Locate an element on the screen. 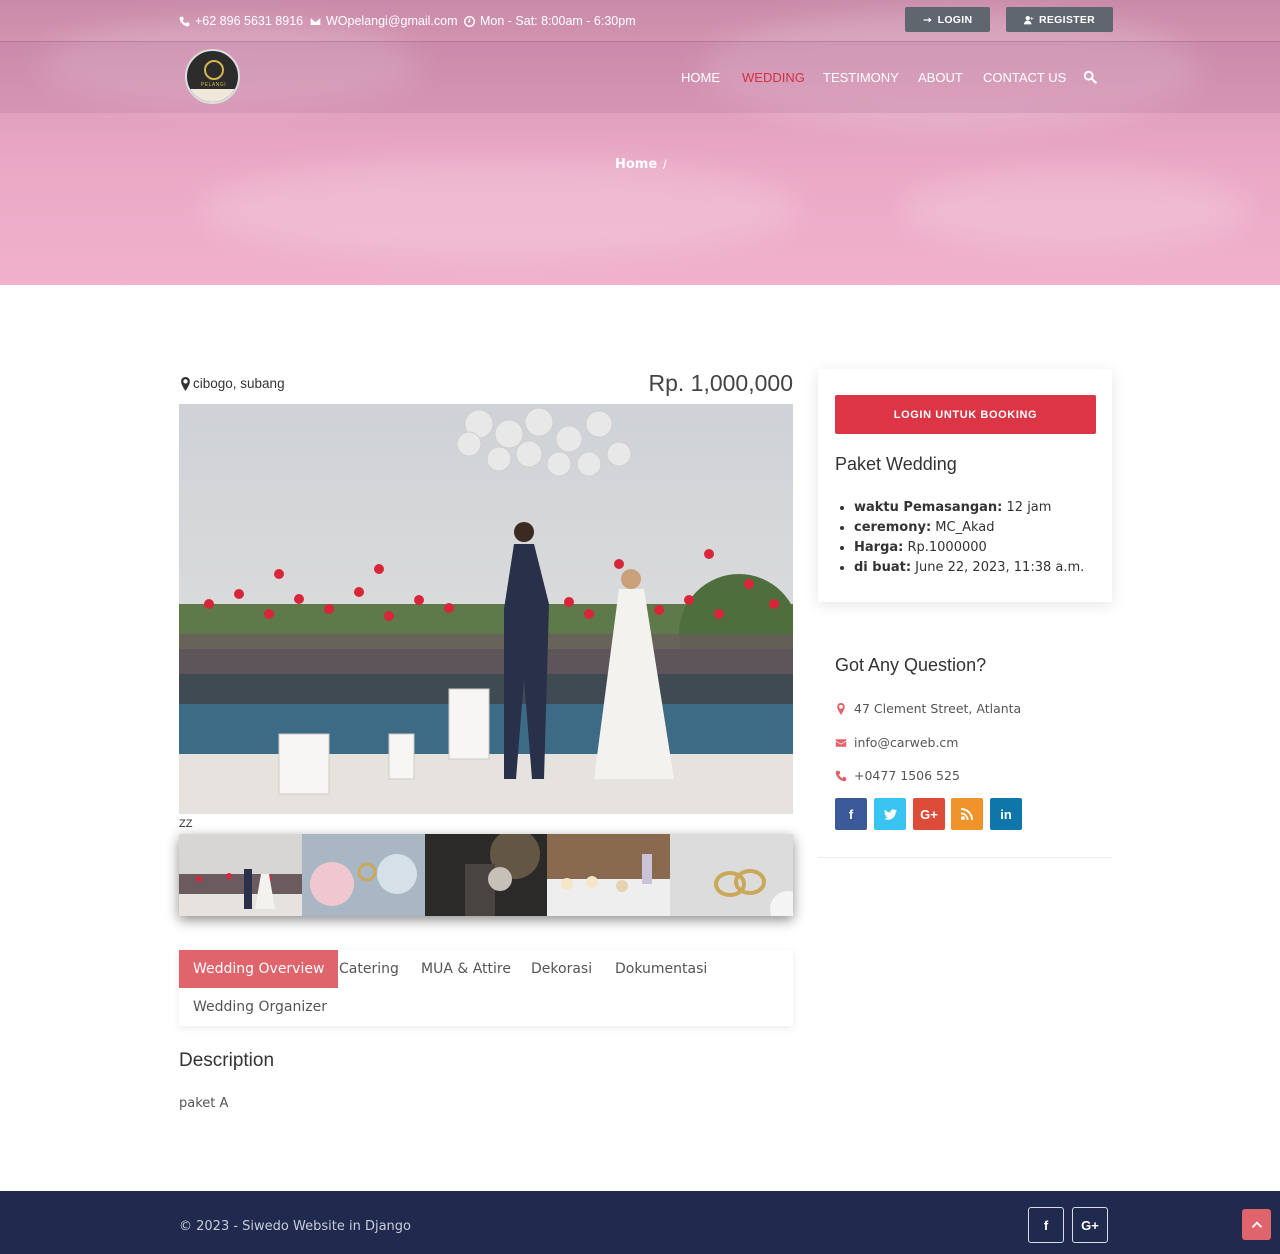  rss-icon is located at coordinates (967, 814).